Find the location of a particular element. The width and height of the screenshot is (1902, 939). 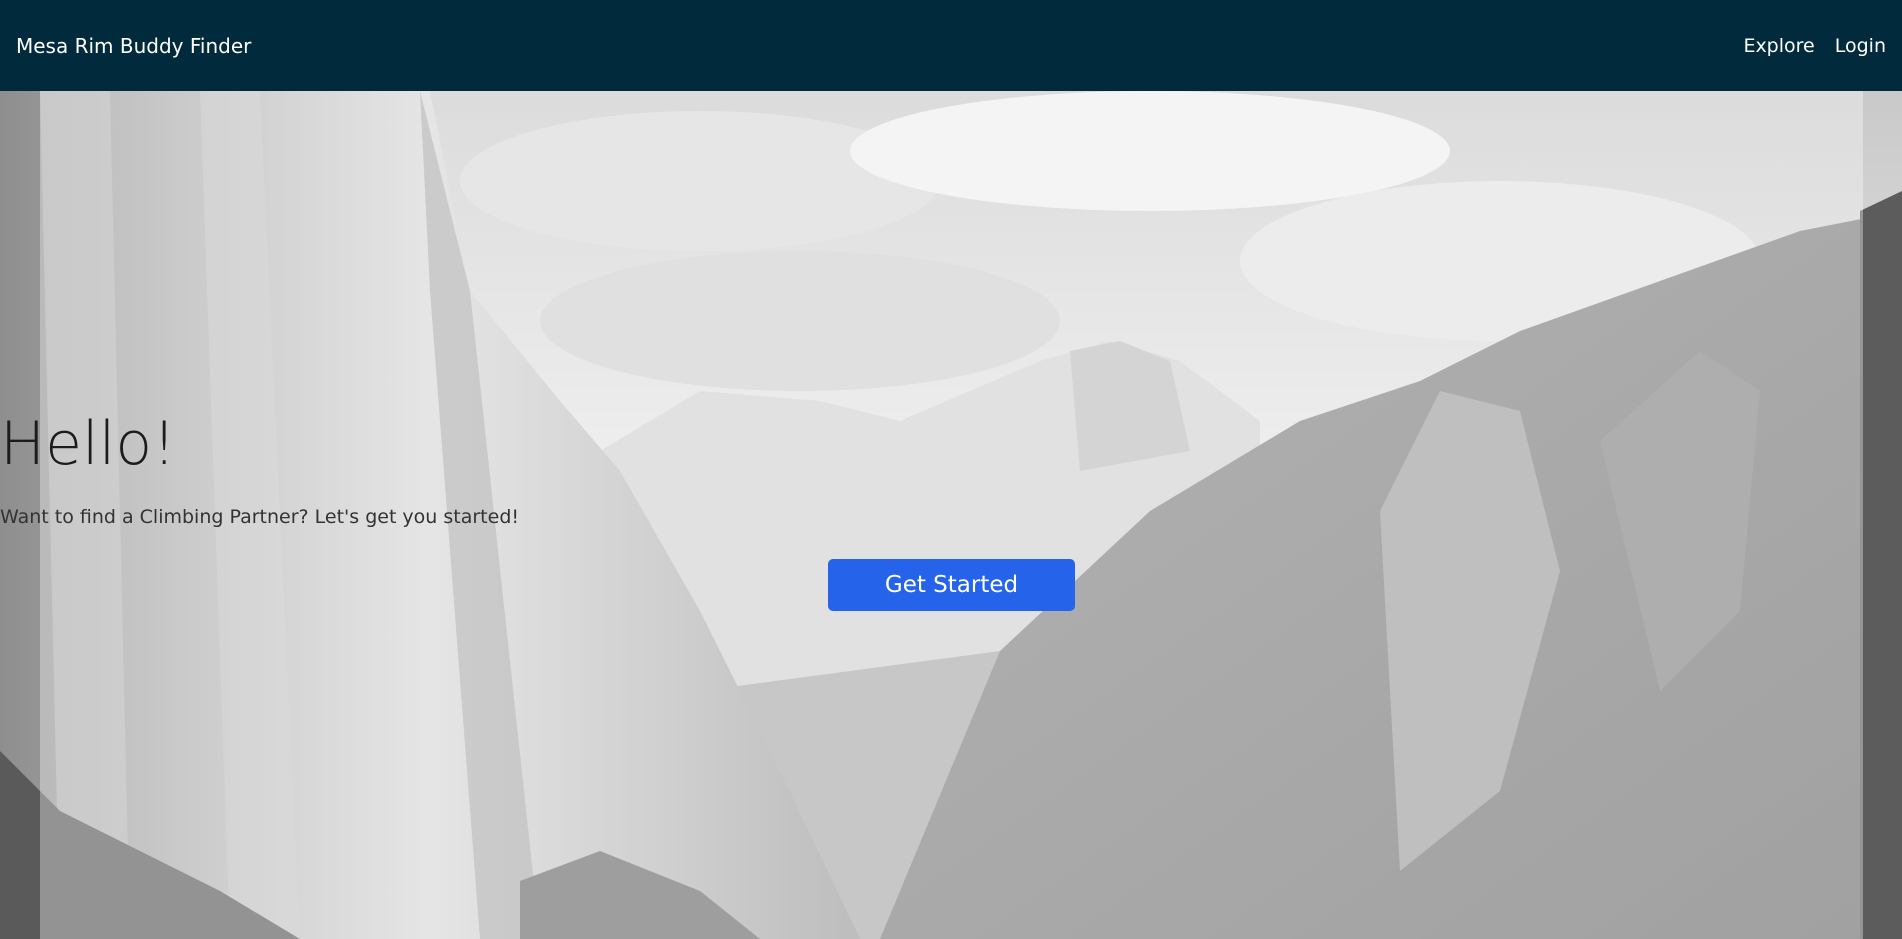

get-started-button: Get Started is located at coordinates (951, 585).